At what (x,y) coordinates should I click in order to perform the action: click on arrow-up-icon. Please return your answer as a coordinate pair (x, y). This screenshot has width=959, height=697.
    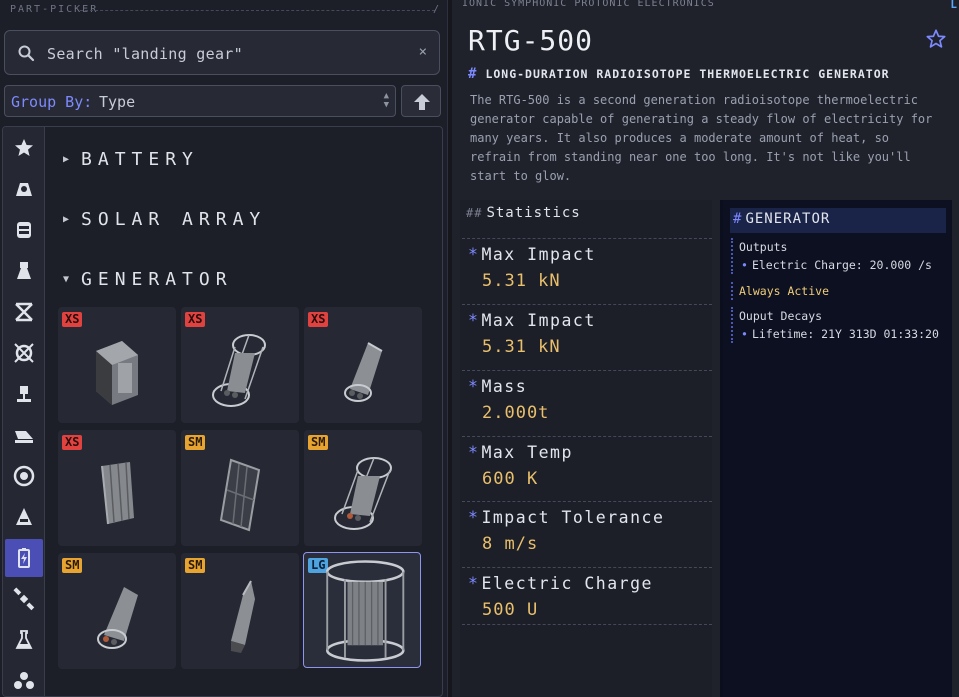
    Looking at the image, I should click on (422, 102).